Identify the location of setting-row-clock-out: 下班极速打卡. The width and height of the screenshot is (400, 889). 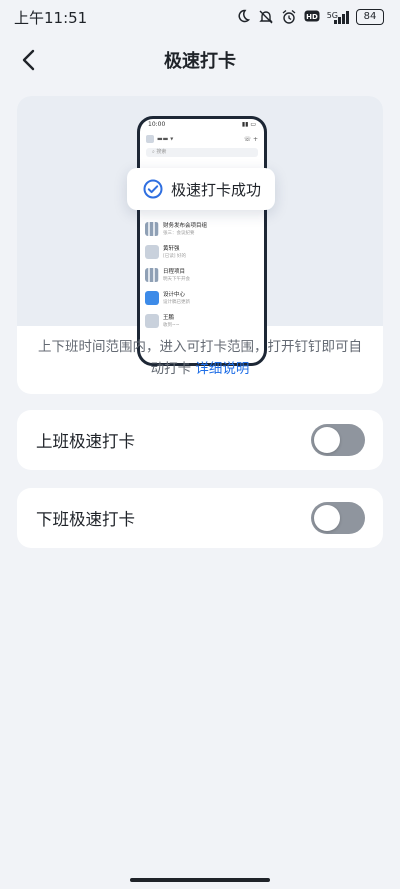
(200, 518).